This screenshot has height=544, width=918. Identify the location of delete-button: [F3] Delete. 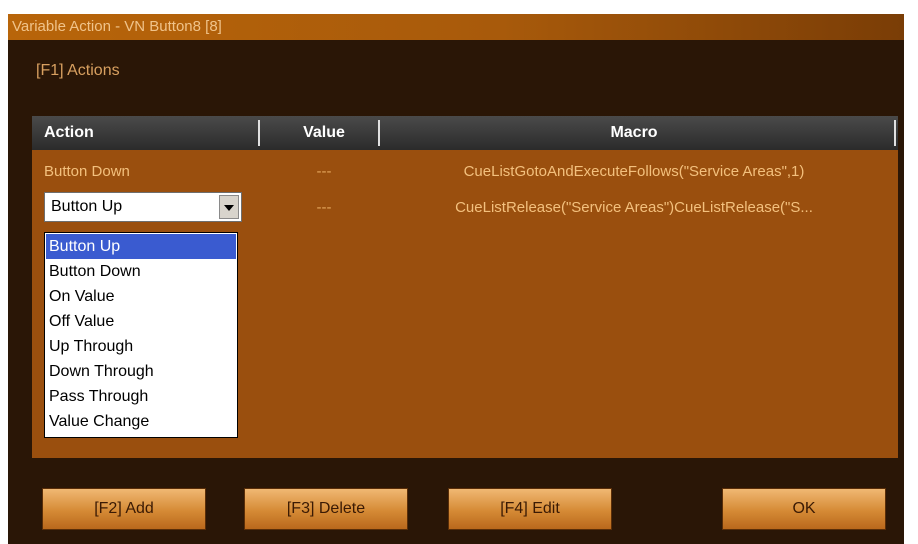
(326, 509).